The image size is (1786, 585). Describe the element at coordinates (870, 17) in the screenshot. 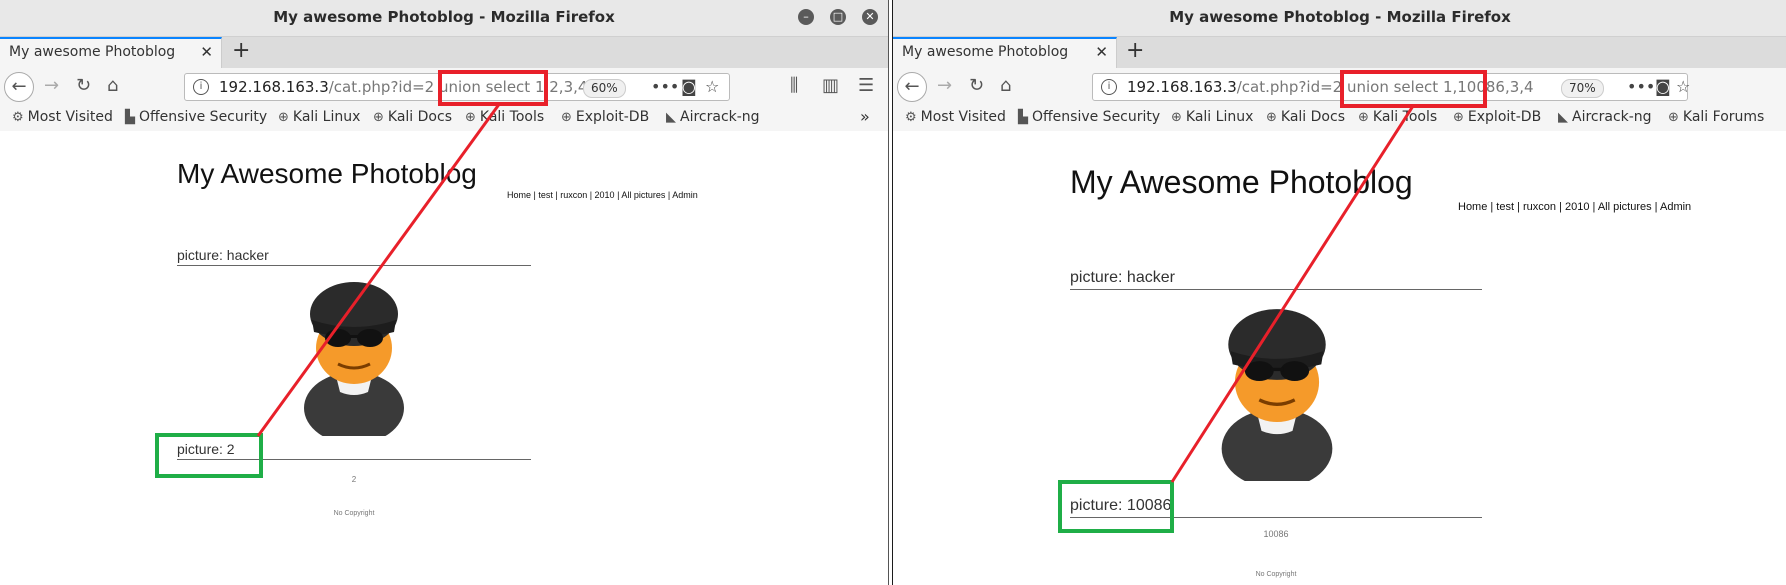

I see `close-window-icon: ✕` at that location.